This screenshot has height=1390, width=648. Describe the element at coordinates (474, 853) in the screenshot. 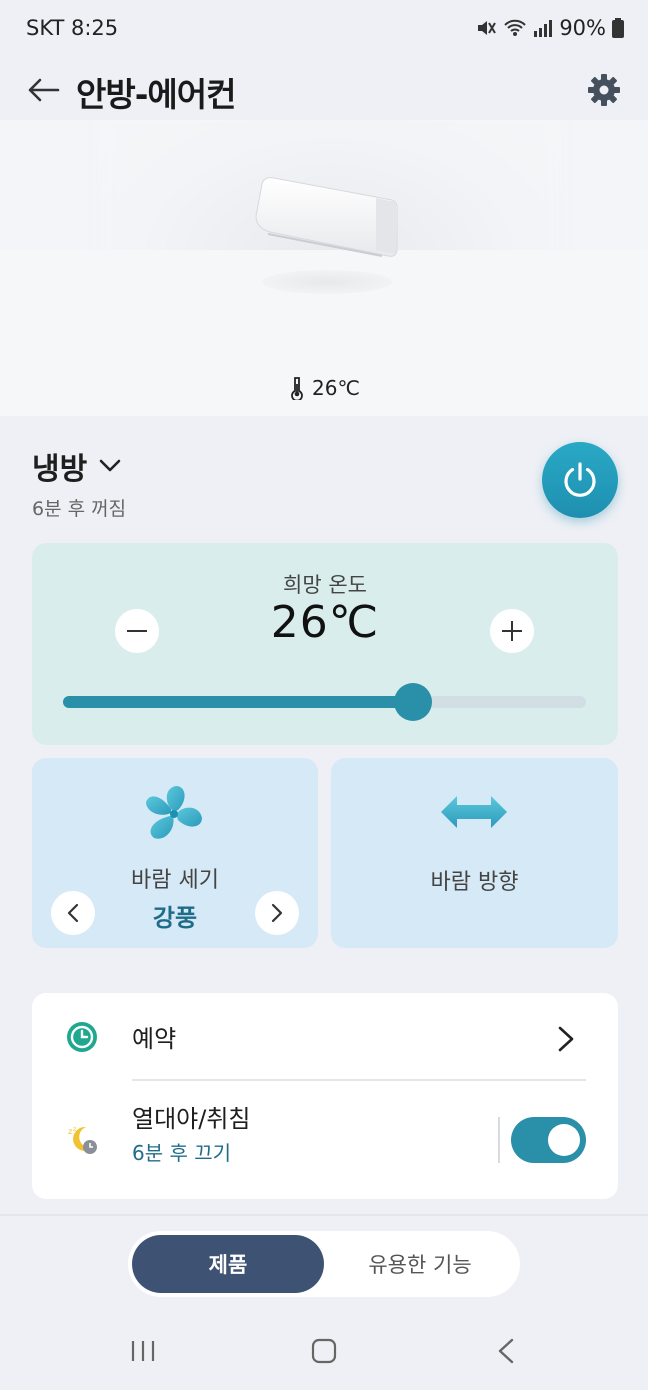

I see `wind-direction-card: 바람 방향` at that location.